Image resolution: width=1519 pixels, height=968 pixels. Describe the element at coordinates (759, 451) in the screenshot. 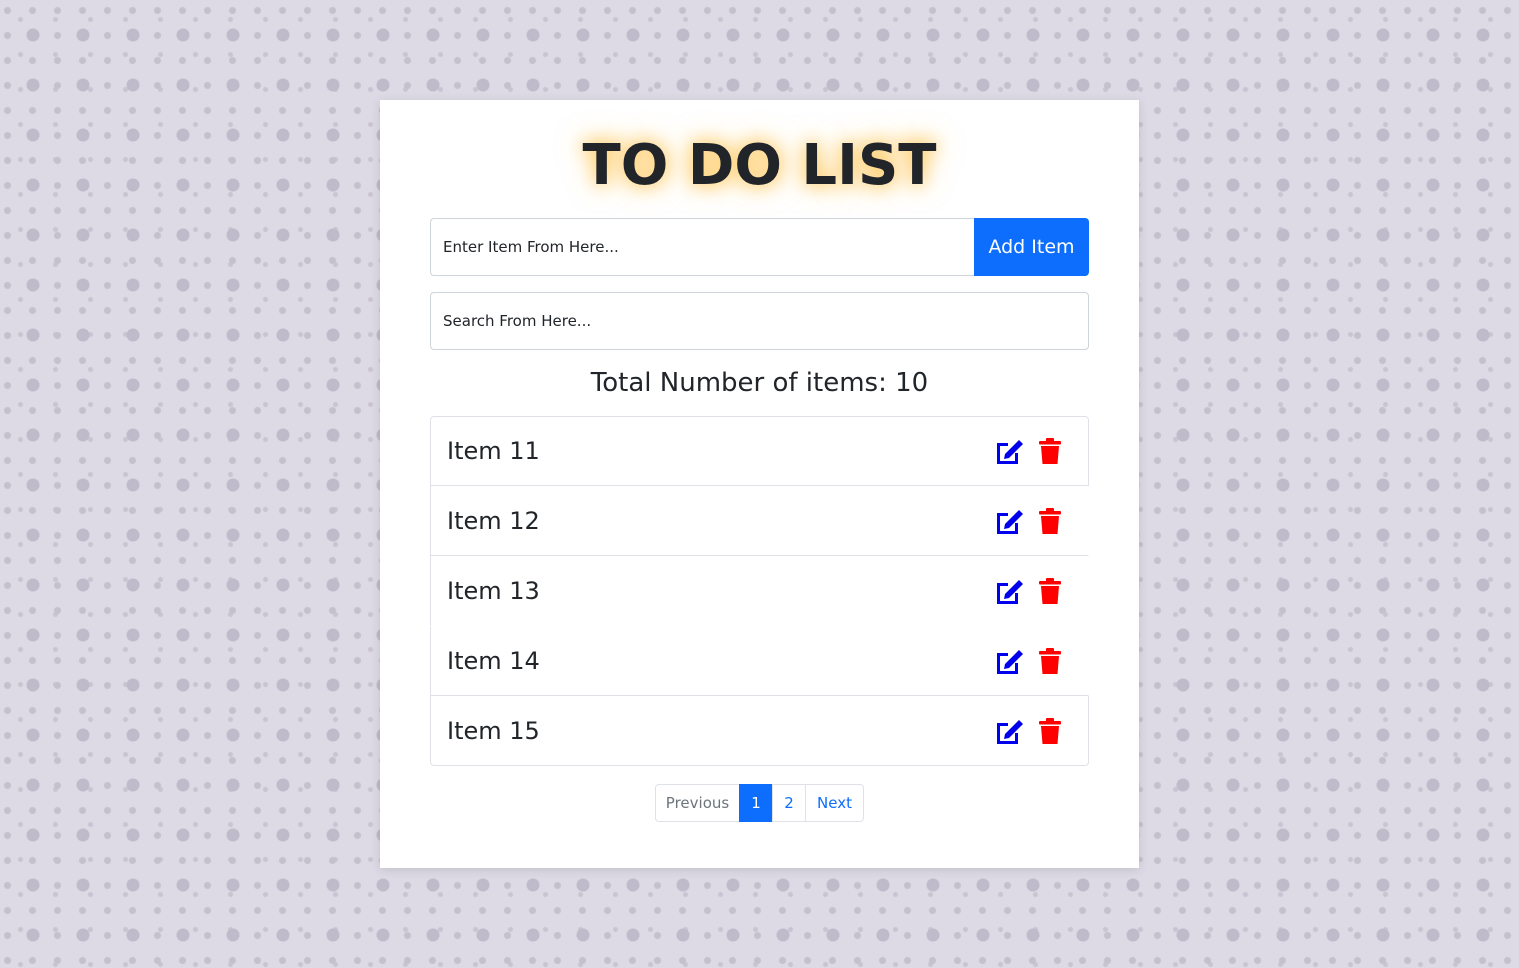

I see `list-item: Item 11` at that location.